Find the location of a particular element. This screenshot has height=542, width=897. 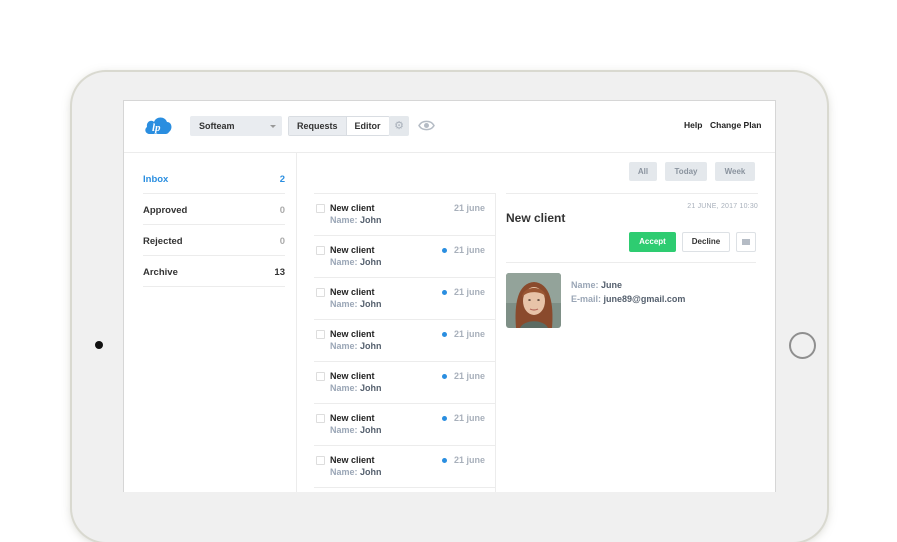

help-link: Help is located at coordinates (693, 125).